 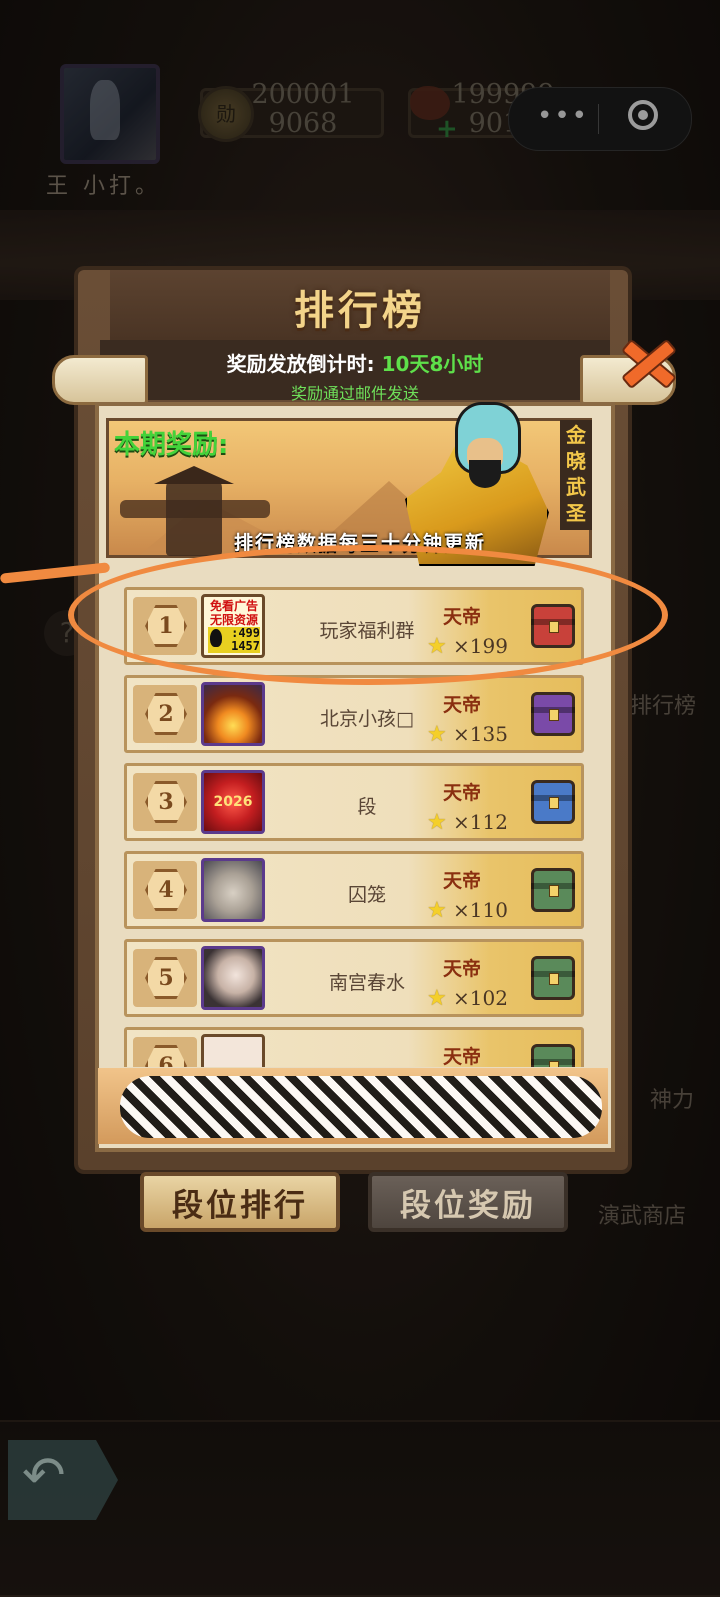 I want to click on rank-row-3: 3 2026 段 天帝 ★ ×112, so click(x=354, y=802).